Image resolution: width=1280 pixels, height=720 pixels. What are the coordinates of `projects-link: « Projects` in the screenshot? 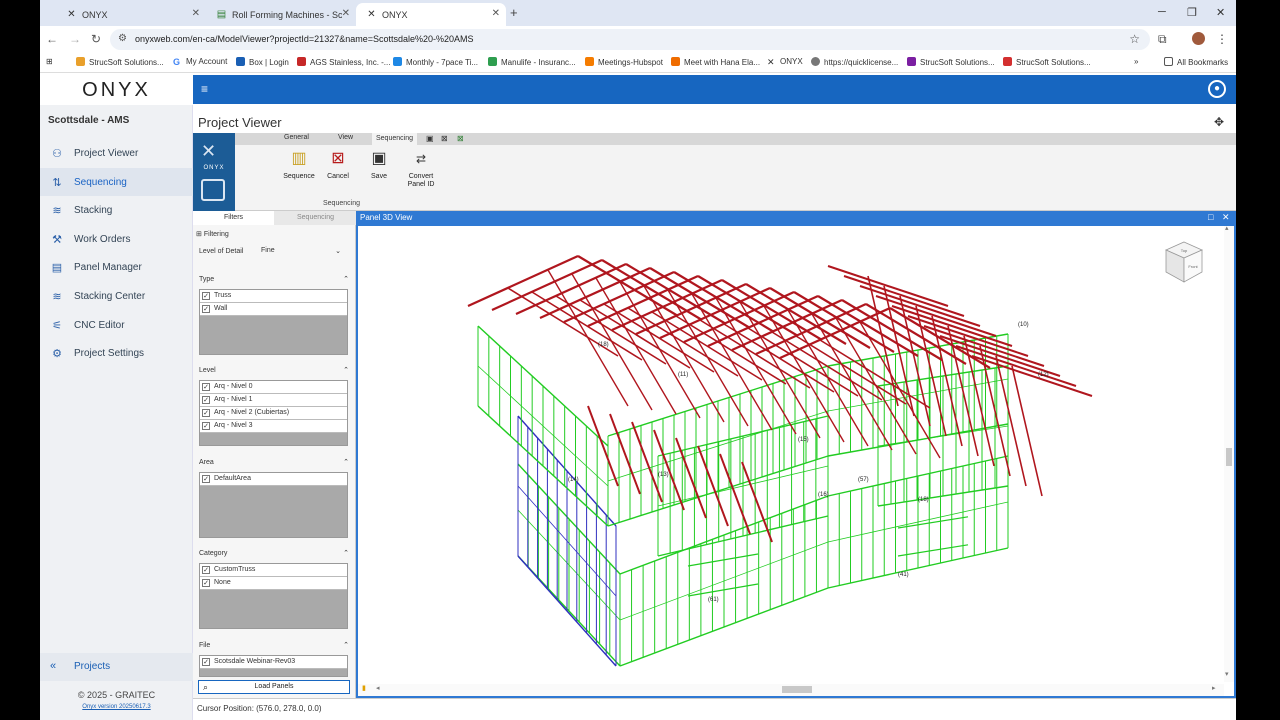 It's located at (116, 667).